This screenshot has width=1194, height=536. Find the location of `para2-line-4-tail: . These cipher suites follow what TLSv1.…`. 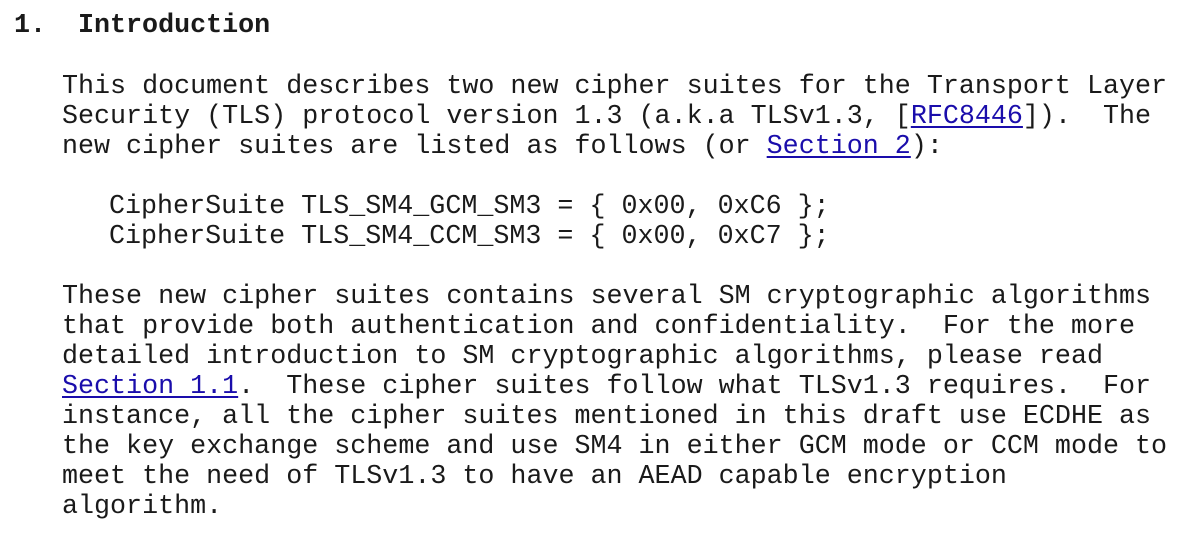

para2-line-4-tail: . These cipher suites follow what TLSv1.… is located at coordinates (695, 387).